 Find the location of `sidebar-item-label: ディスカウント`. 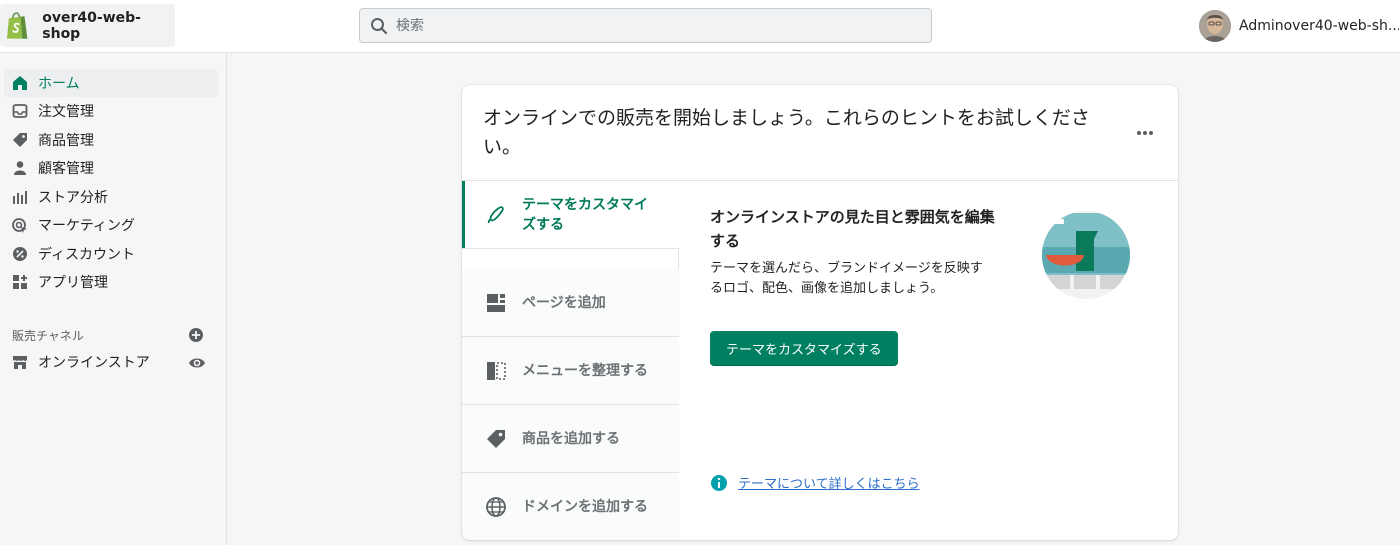

sidebar-item-label: ディスカウント is located at coordinates (87, 255).